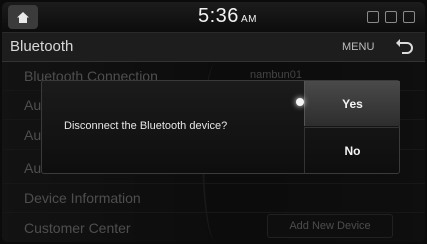 The image size is (427, 244). Describe the element at coordinates (409, 17) in the screenshot. I see `signal-icon` at that location.